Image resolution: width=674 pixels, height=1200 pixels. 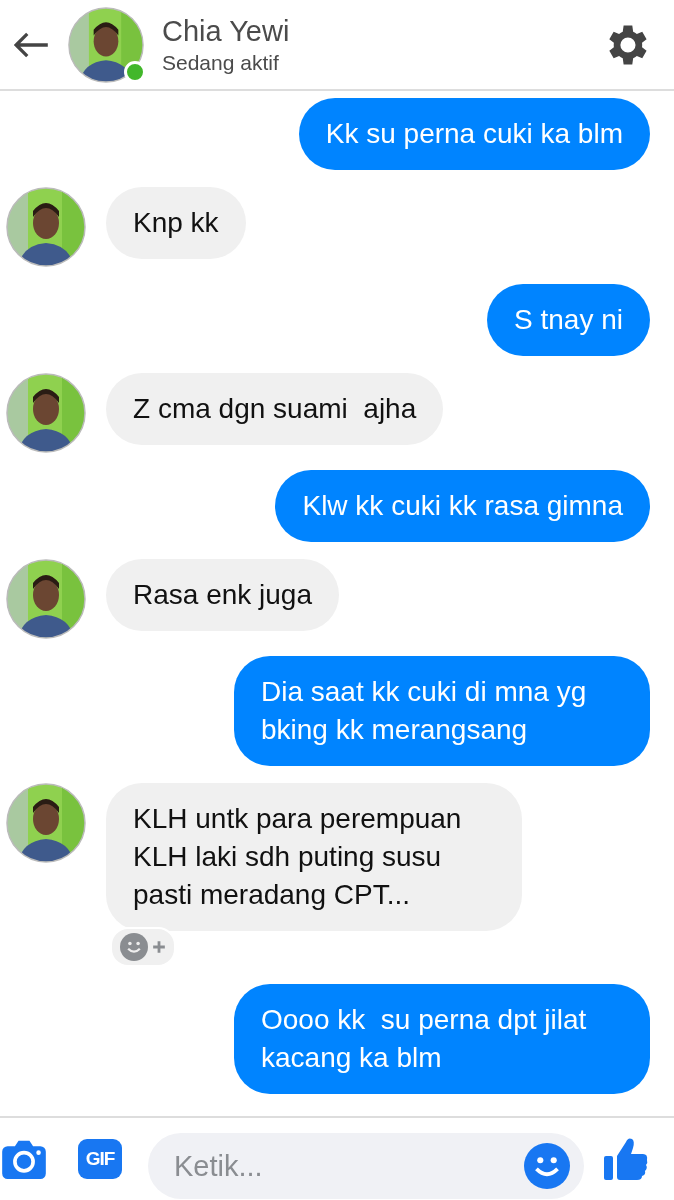 What do you see at coordinates (31, 44) in the screenshot?
I see `back-arrow-icon` at bounding box center [31, 44].